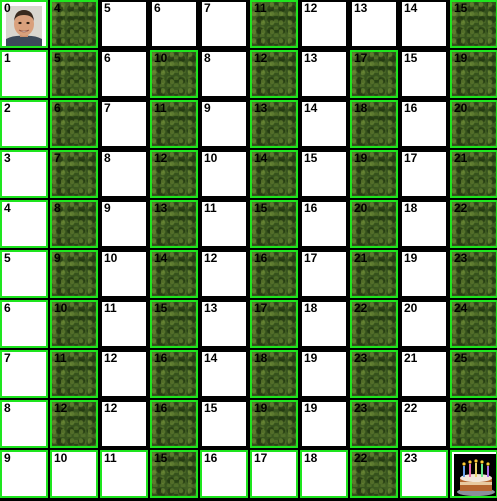  I want to click on board-cell: 2, so click(24, 124).